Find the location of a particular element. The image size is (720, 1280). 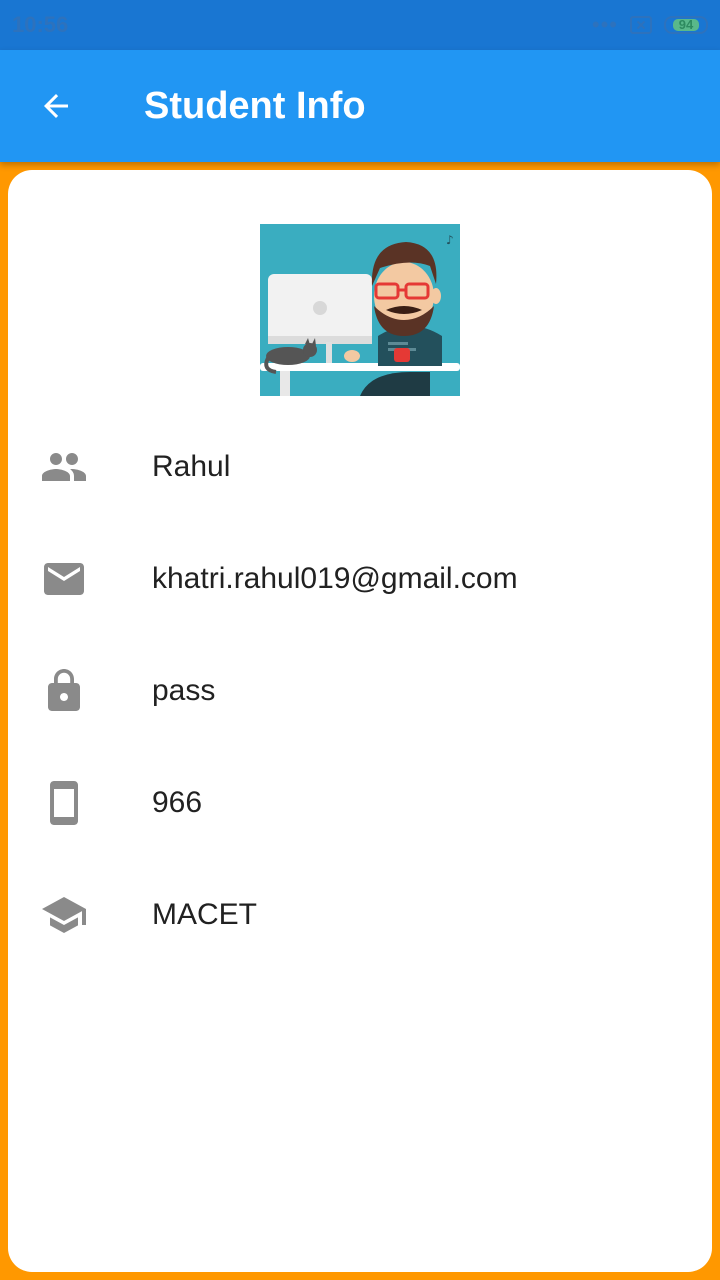

smartphone-icon is located at coordinates (64, 803).